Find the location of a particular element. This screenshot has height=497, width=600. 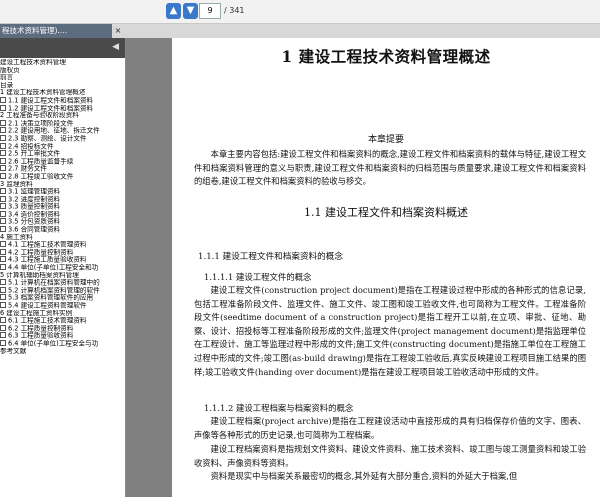

outline-item: 2.2 建设用地、征地、拆迁文件 is located at coordinates (62, 131).